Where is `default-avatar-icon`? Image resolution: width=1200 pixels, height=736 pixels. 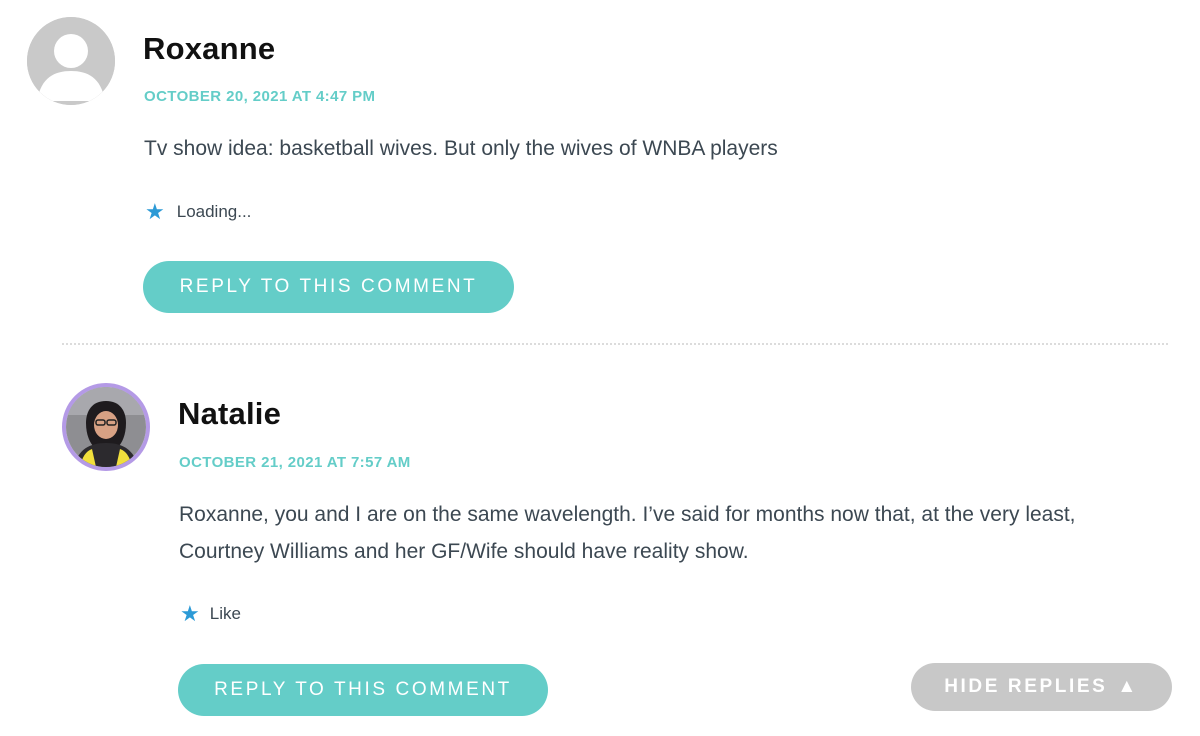
default-avatar-icon is located at coordinates (71, 61).